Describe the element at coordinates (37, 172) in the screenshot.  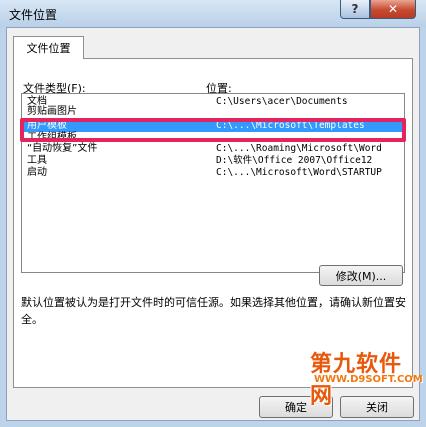
I see `file-type: 启动` at that location.